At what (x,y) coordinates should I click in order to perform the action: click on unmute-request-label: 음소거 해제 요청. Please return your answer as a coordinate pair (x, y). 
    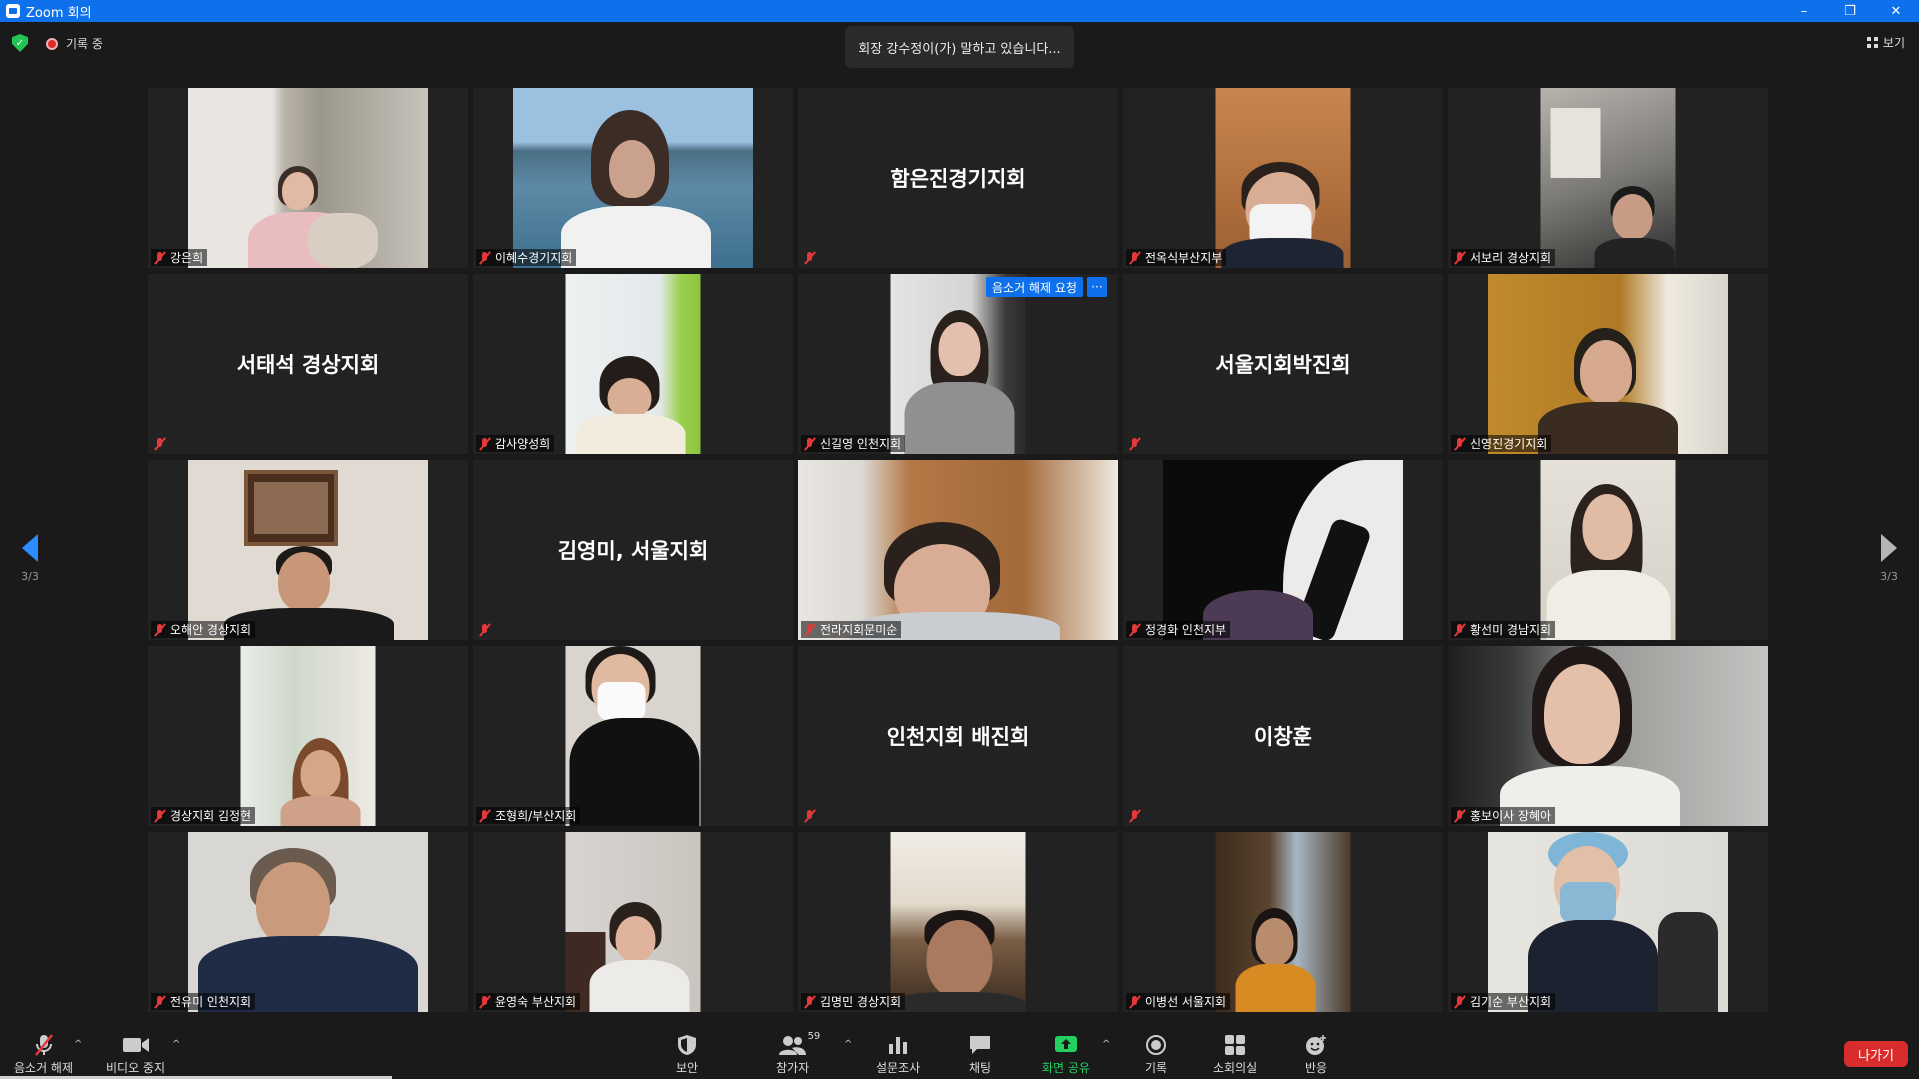
    Looking at the image, I should click on (1034, 287).